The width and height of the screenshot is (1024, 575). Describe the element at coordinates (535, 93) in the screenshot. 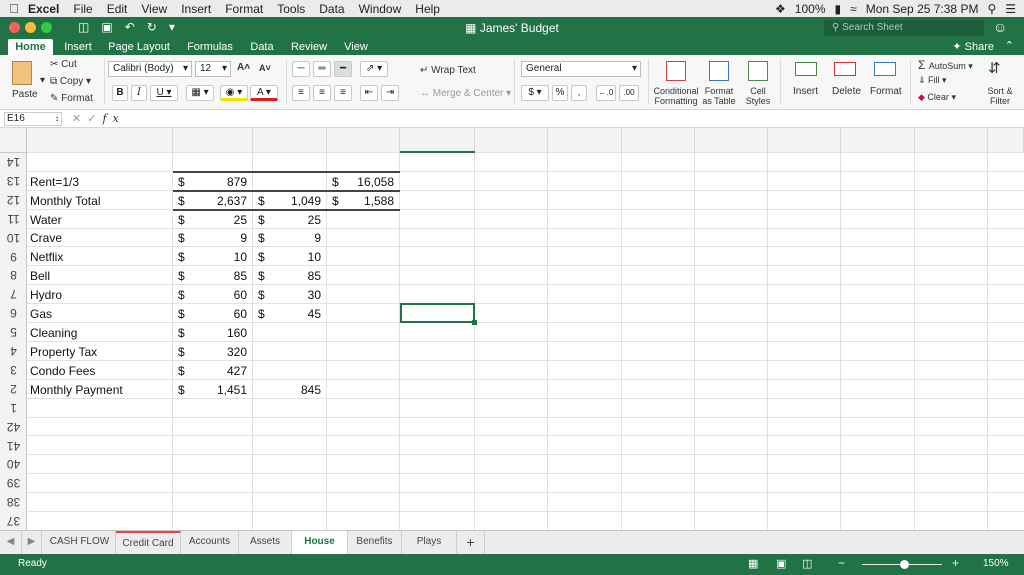

I see `currency-format-button: $ ▾` at that location.